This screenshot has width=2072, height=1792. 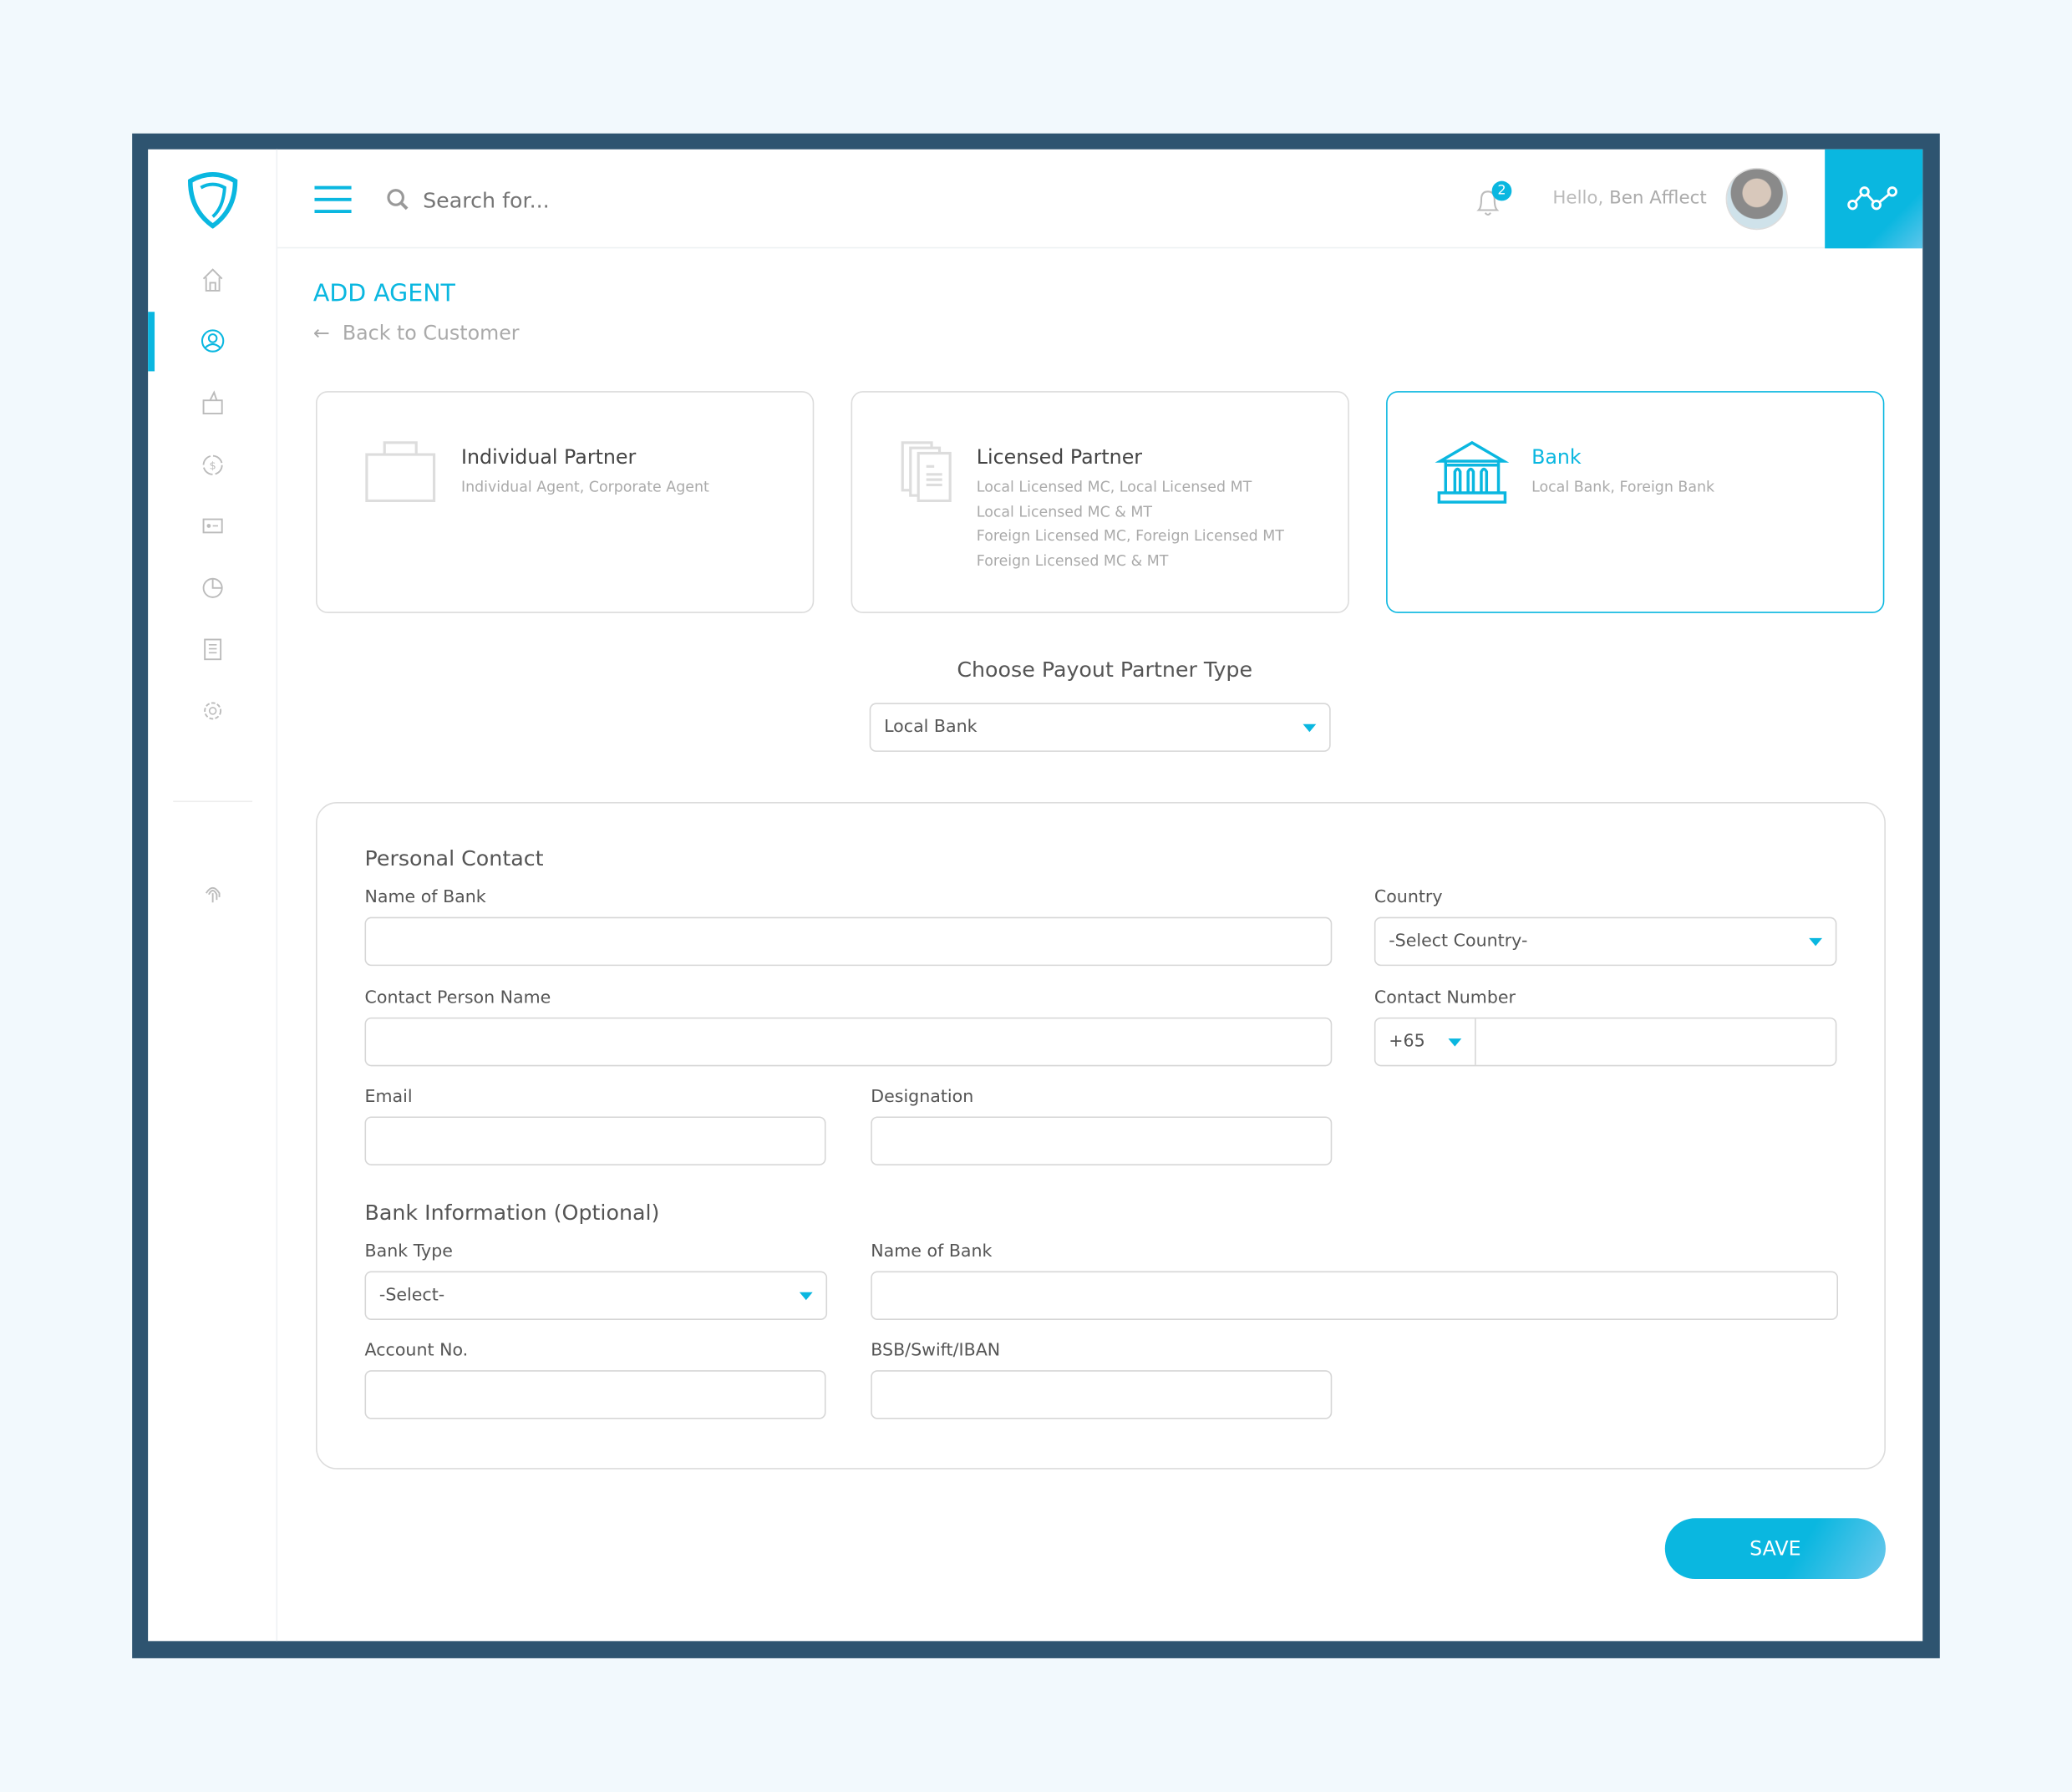 I want to click on card-title: Licensed Partner, so click(x=1059, y=457).